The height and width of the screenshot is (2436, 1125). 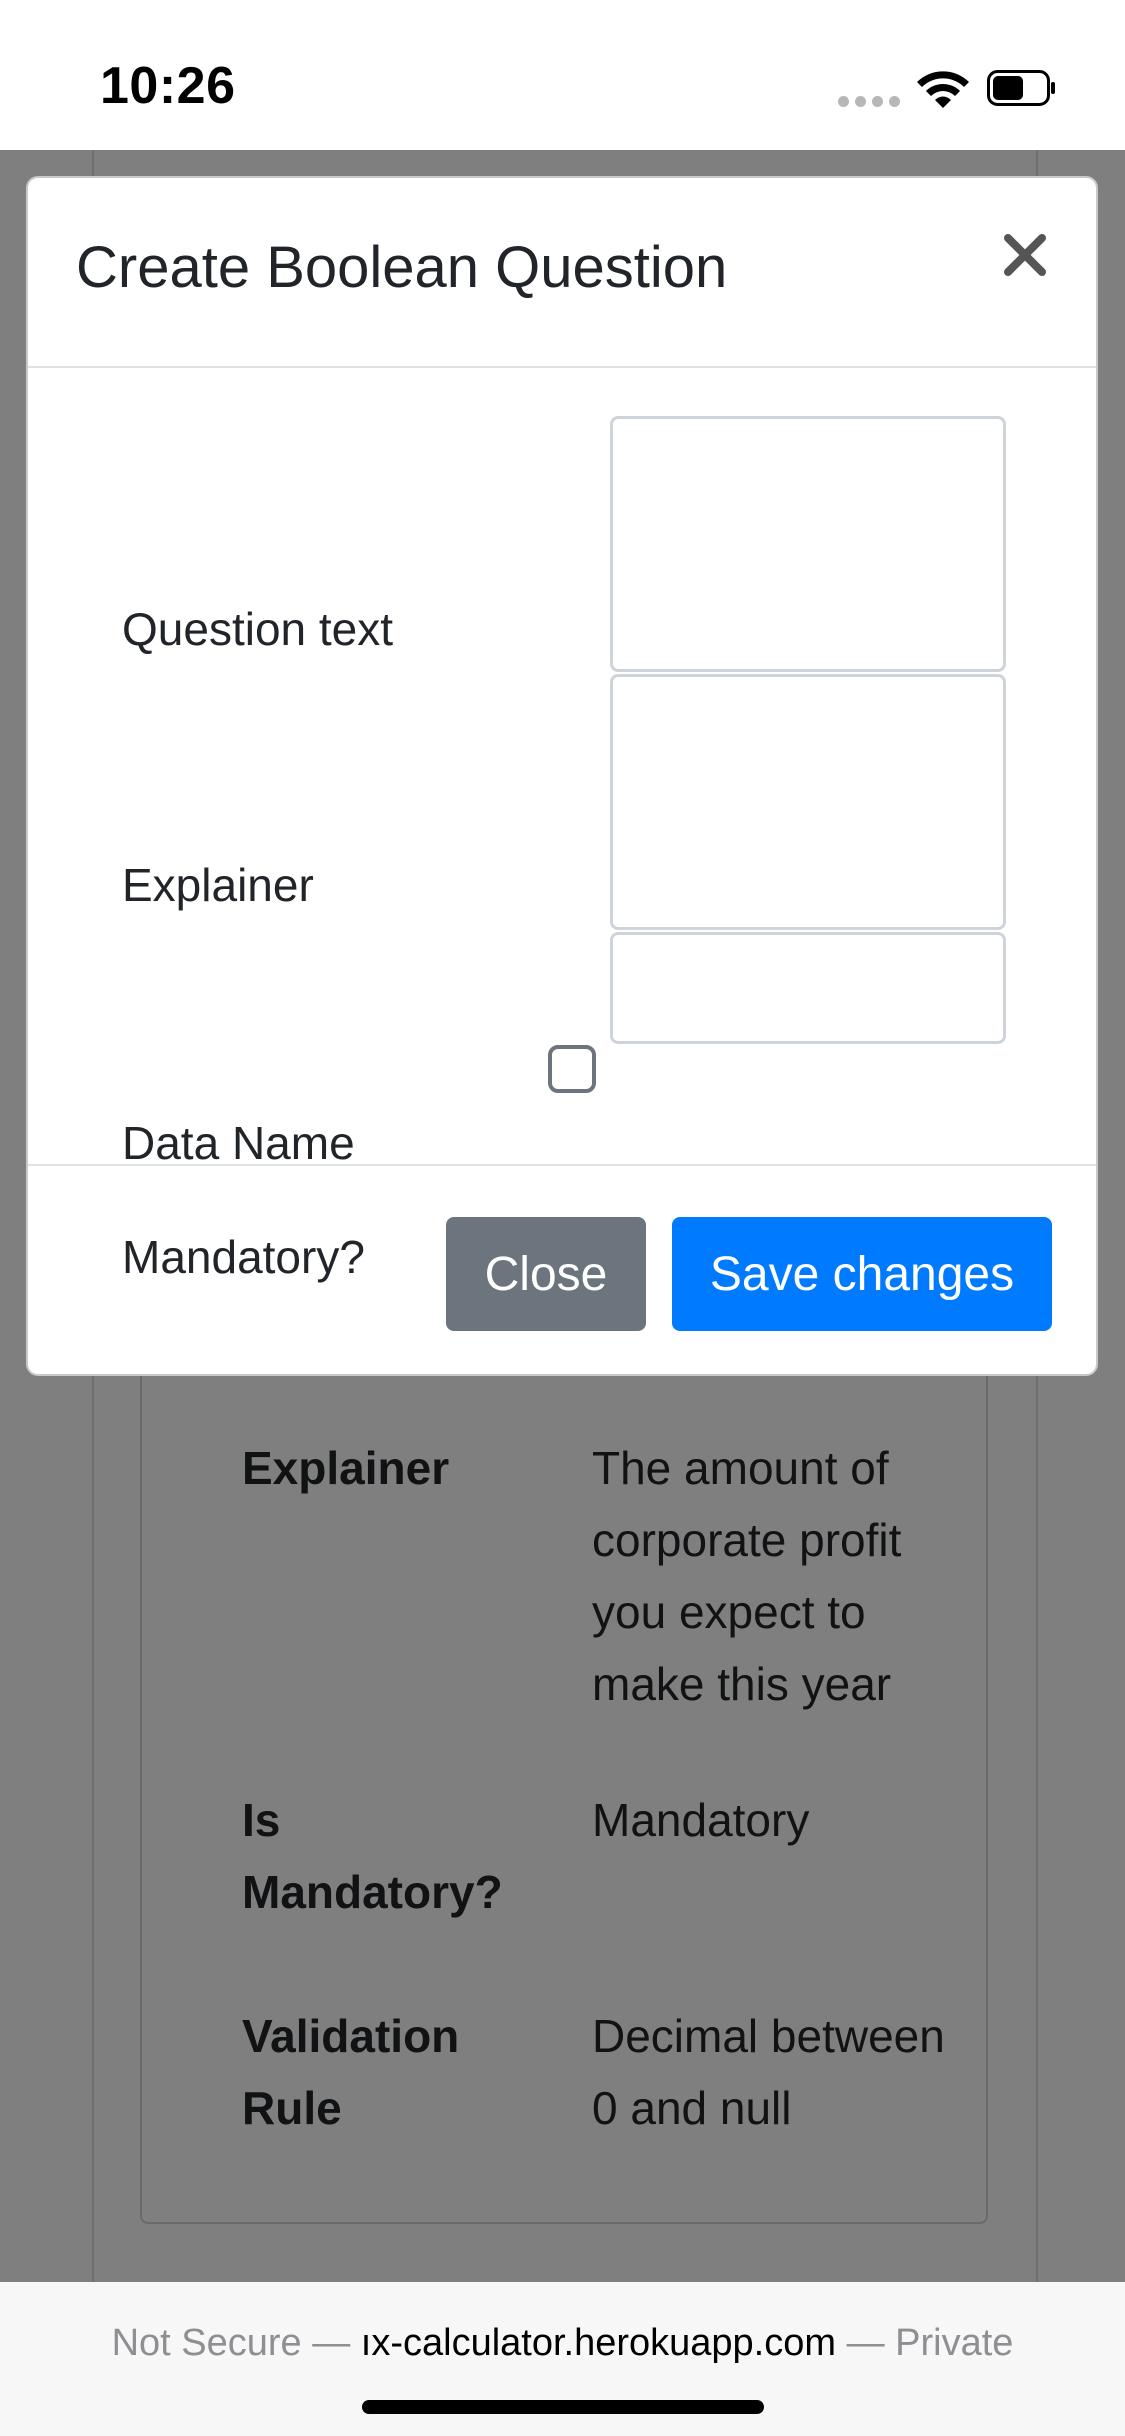 I want to click on modal-footer: Close Save changes, so click(x=562, y=1271).